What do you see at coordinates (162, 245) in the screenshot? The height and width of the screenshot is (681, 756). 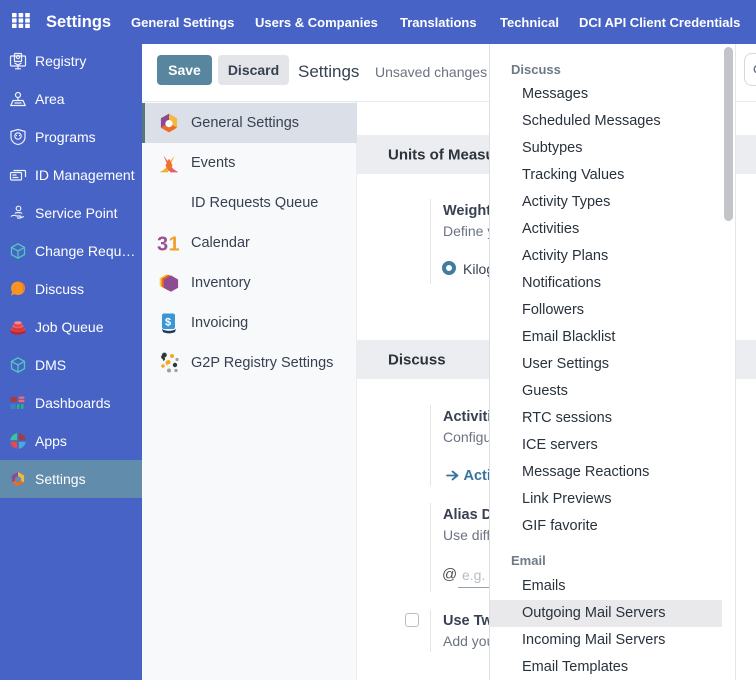 I see `svg-text: 3` at bounding box center [162, 245].